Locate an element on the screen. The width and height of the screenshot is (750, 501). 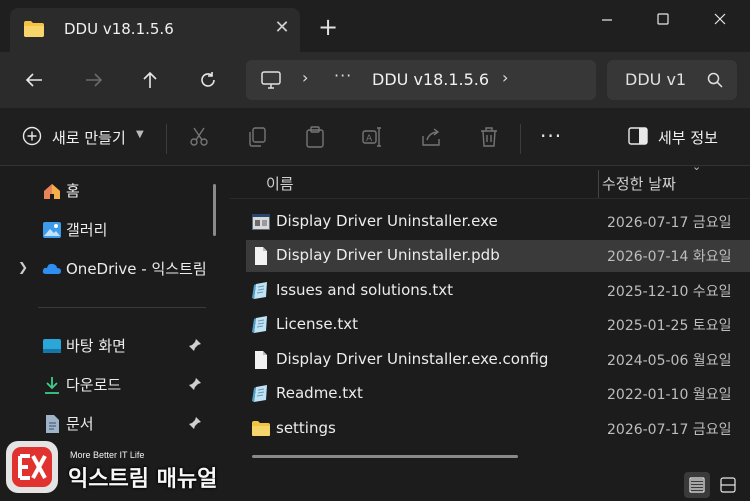
tiles-view-button is located at coordinates (728, 485).